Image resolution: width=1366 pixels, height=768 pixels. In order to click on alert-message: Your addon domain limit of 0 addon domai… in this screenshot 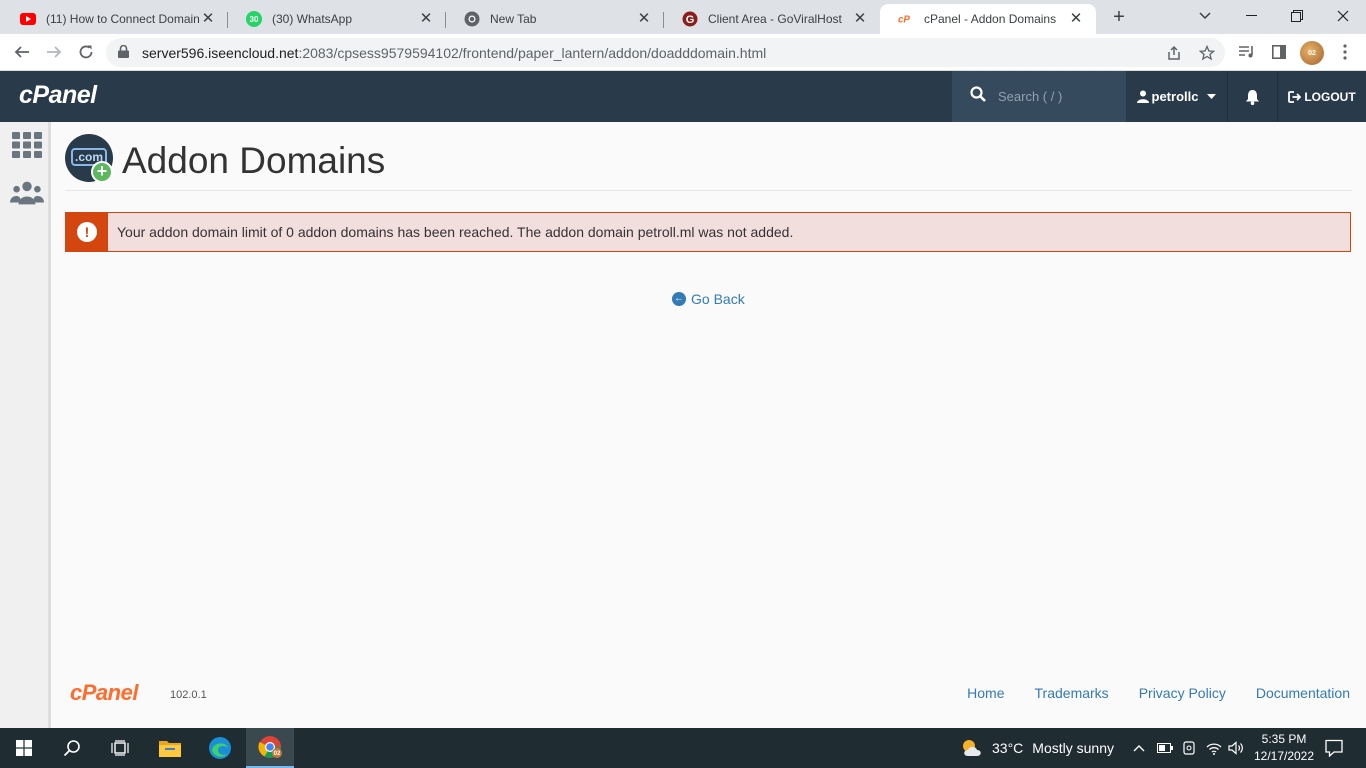, I will do `click(455, 232)`.